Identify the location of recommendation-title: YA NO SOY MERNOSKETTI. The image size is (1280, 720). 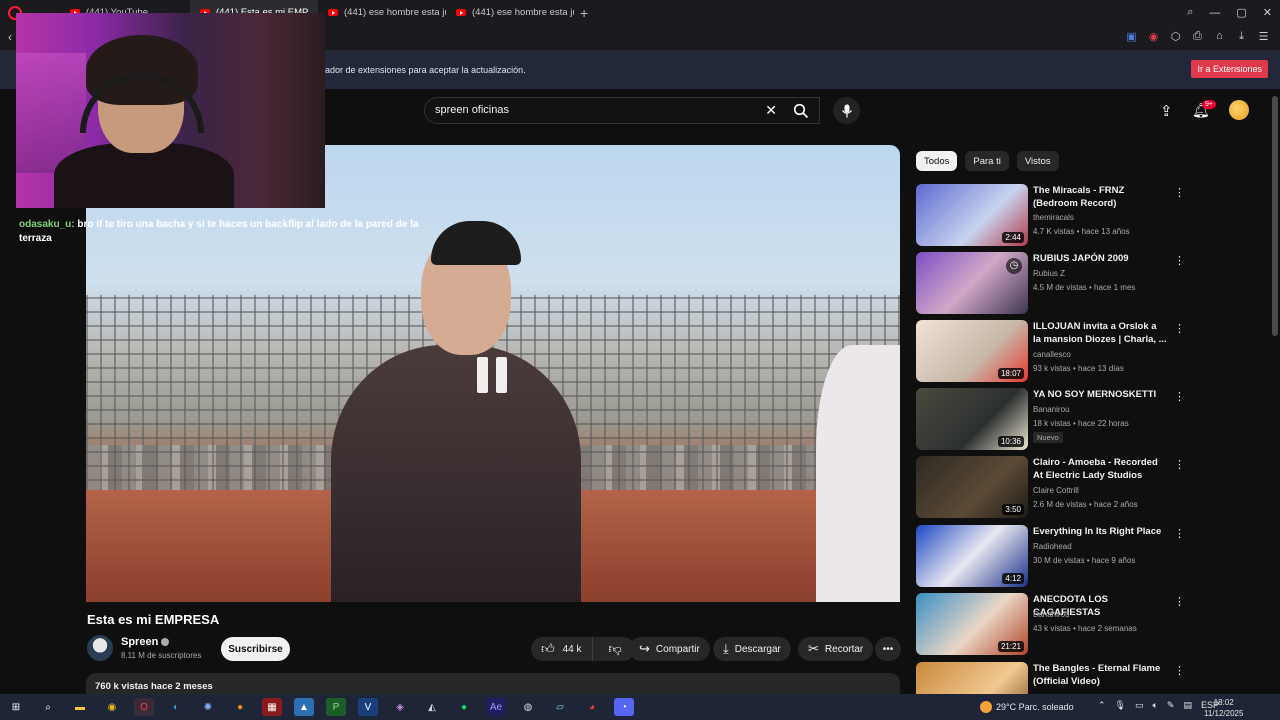
(1100, 395).